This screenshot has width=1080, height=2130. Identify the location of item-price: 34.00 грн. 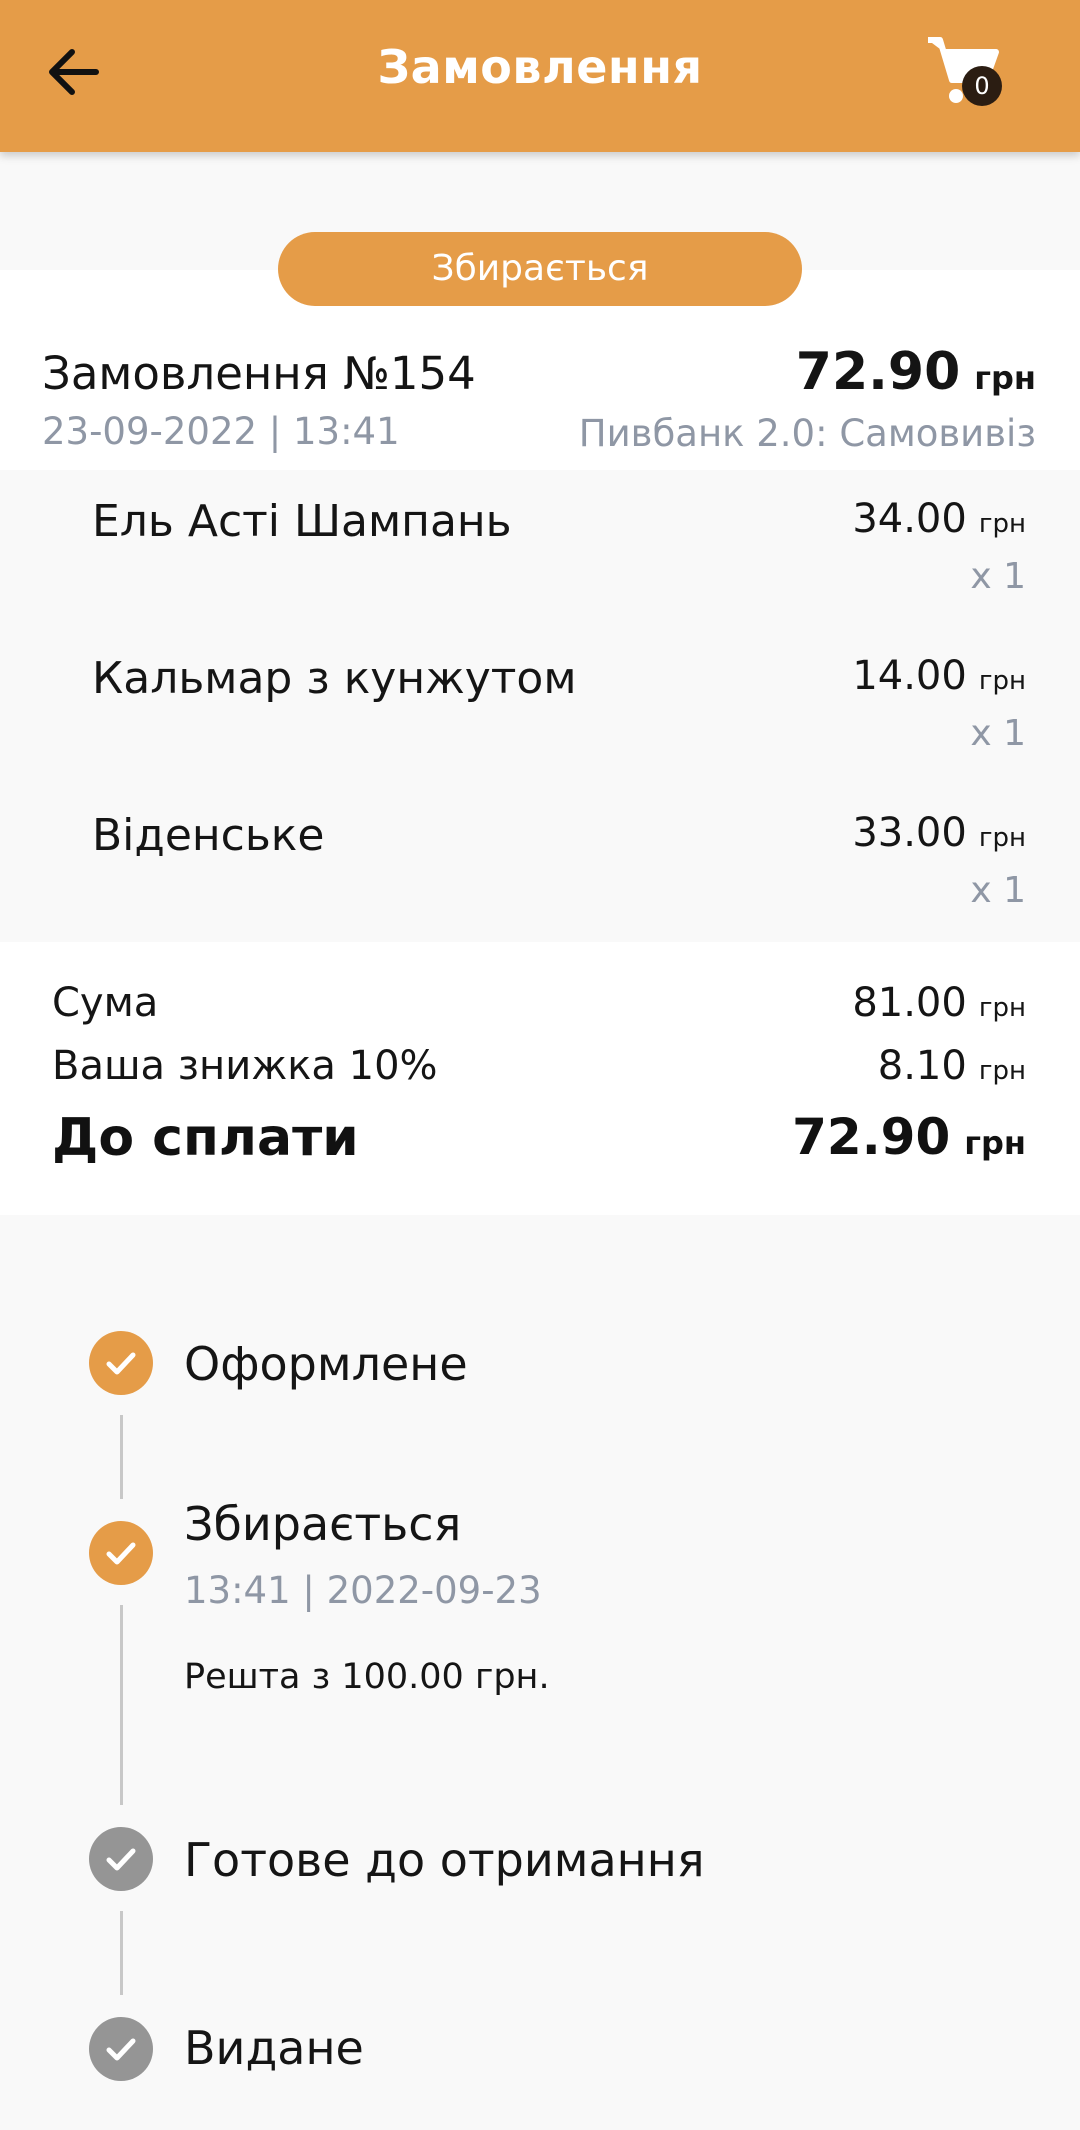
(939, 519).